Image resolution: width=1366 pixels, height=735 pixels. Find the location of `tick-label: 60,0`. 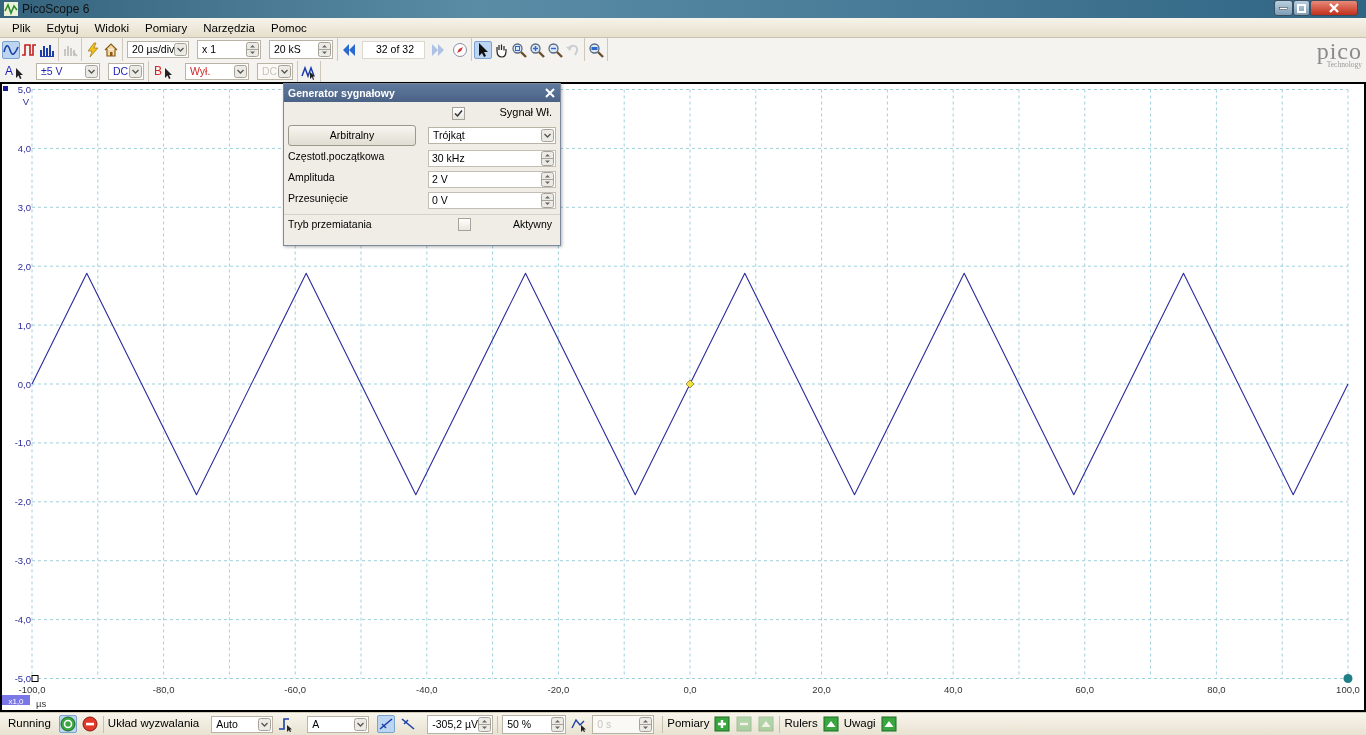

tick-label: 60,0 is located at coordinates (1085, 689).